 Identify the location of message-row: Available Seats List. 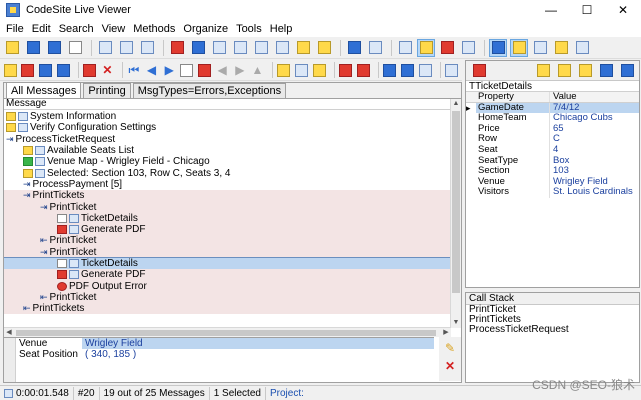
(227, 150).